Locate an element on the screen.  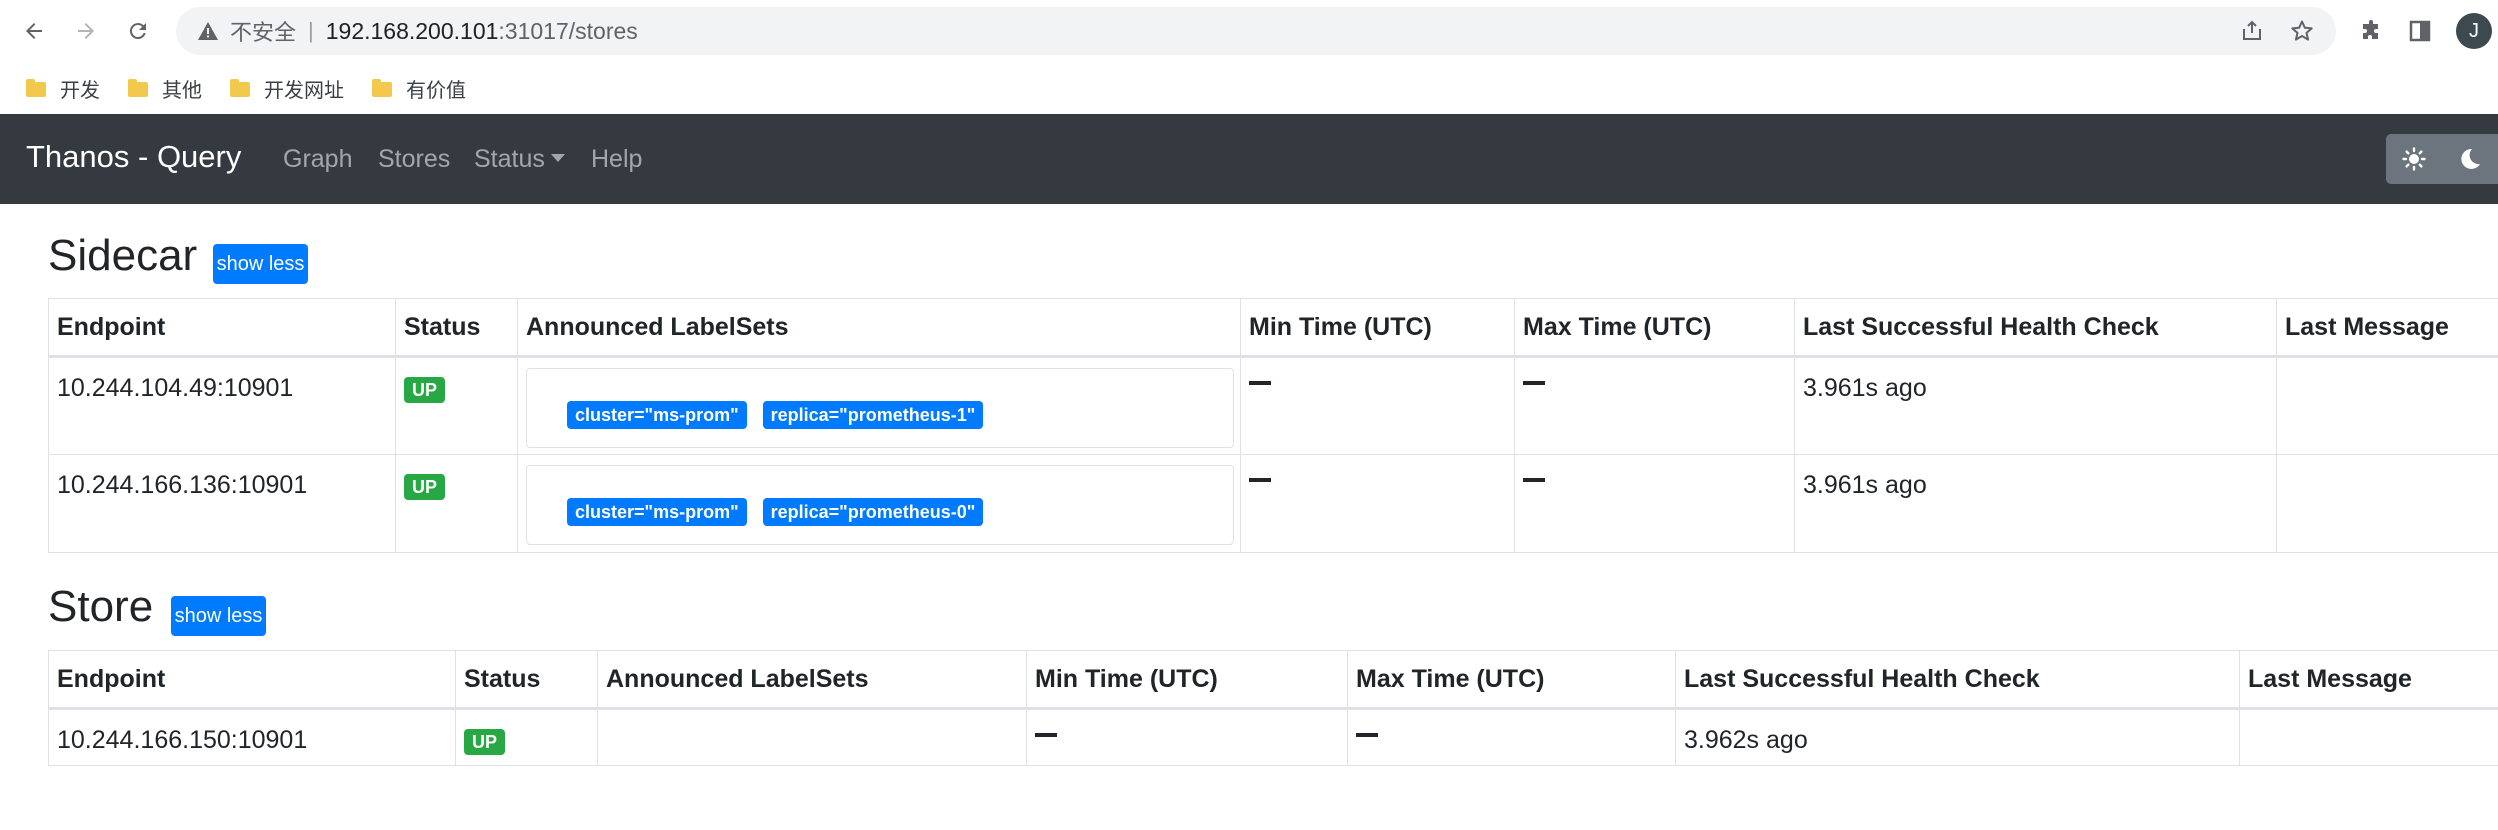
share-icon is located at coordinates (2252, 31).